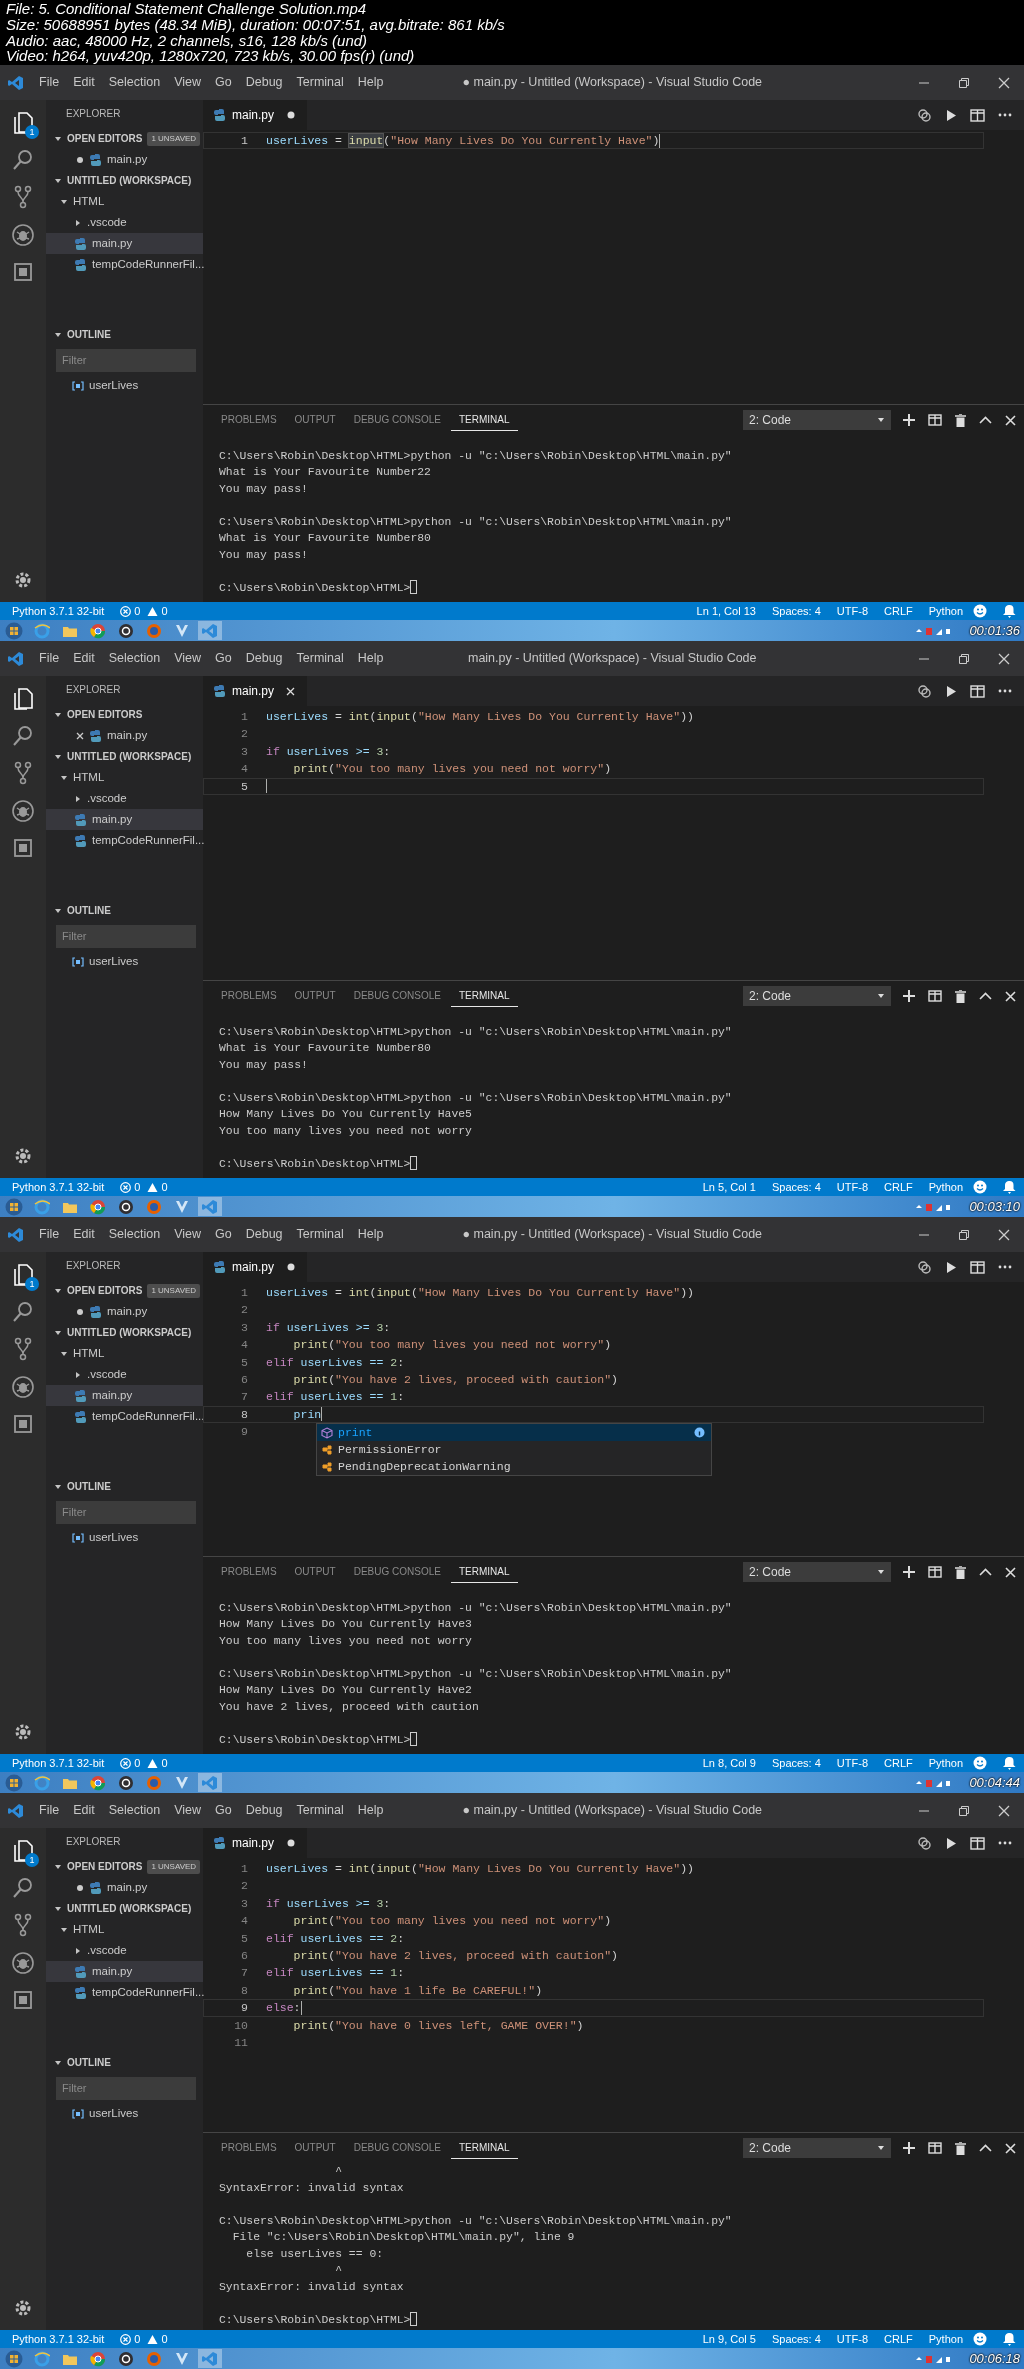 This screenshot has width=1024, height=2369. What do you see at coordinates (726, 611) in the screenshot?
I see `status-item: Ln 1, Col 13` at bounding box center [726, 611].